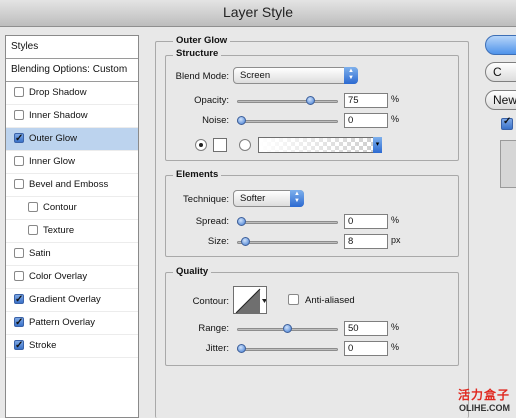 This screenshot has width=516, height=418. I want to click on size-input: 8, so click(366, 241).